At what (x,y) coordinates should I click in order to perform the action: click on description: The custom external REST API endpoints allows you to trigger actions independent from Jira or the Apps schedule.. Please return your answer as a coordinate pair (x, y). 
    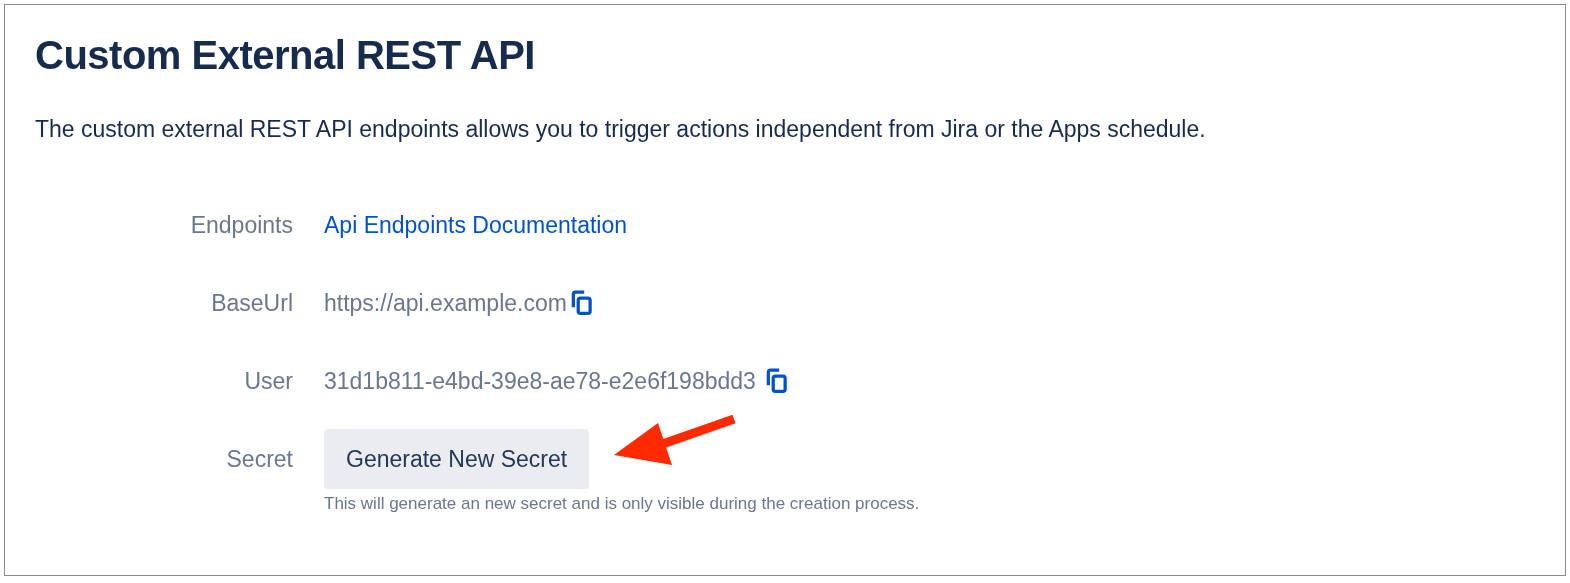
    Looking at the image, I should click on (620, 129).